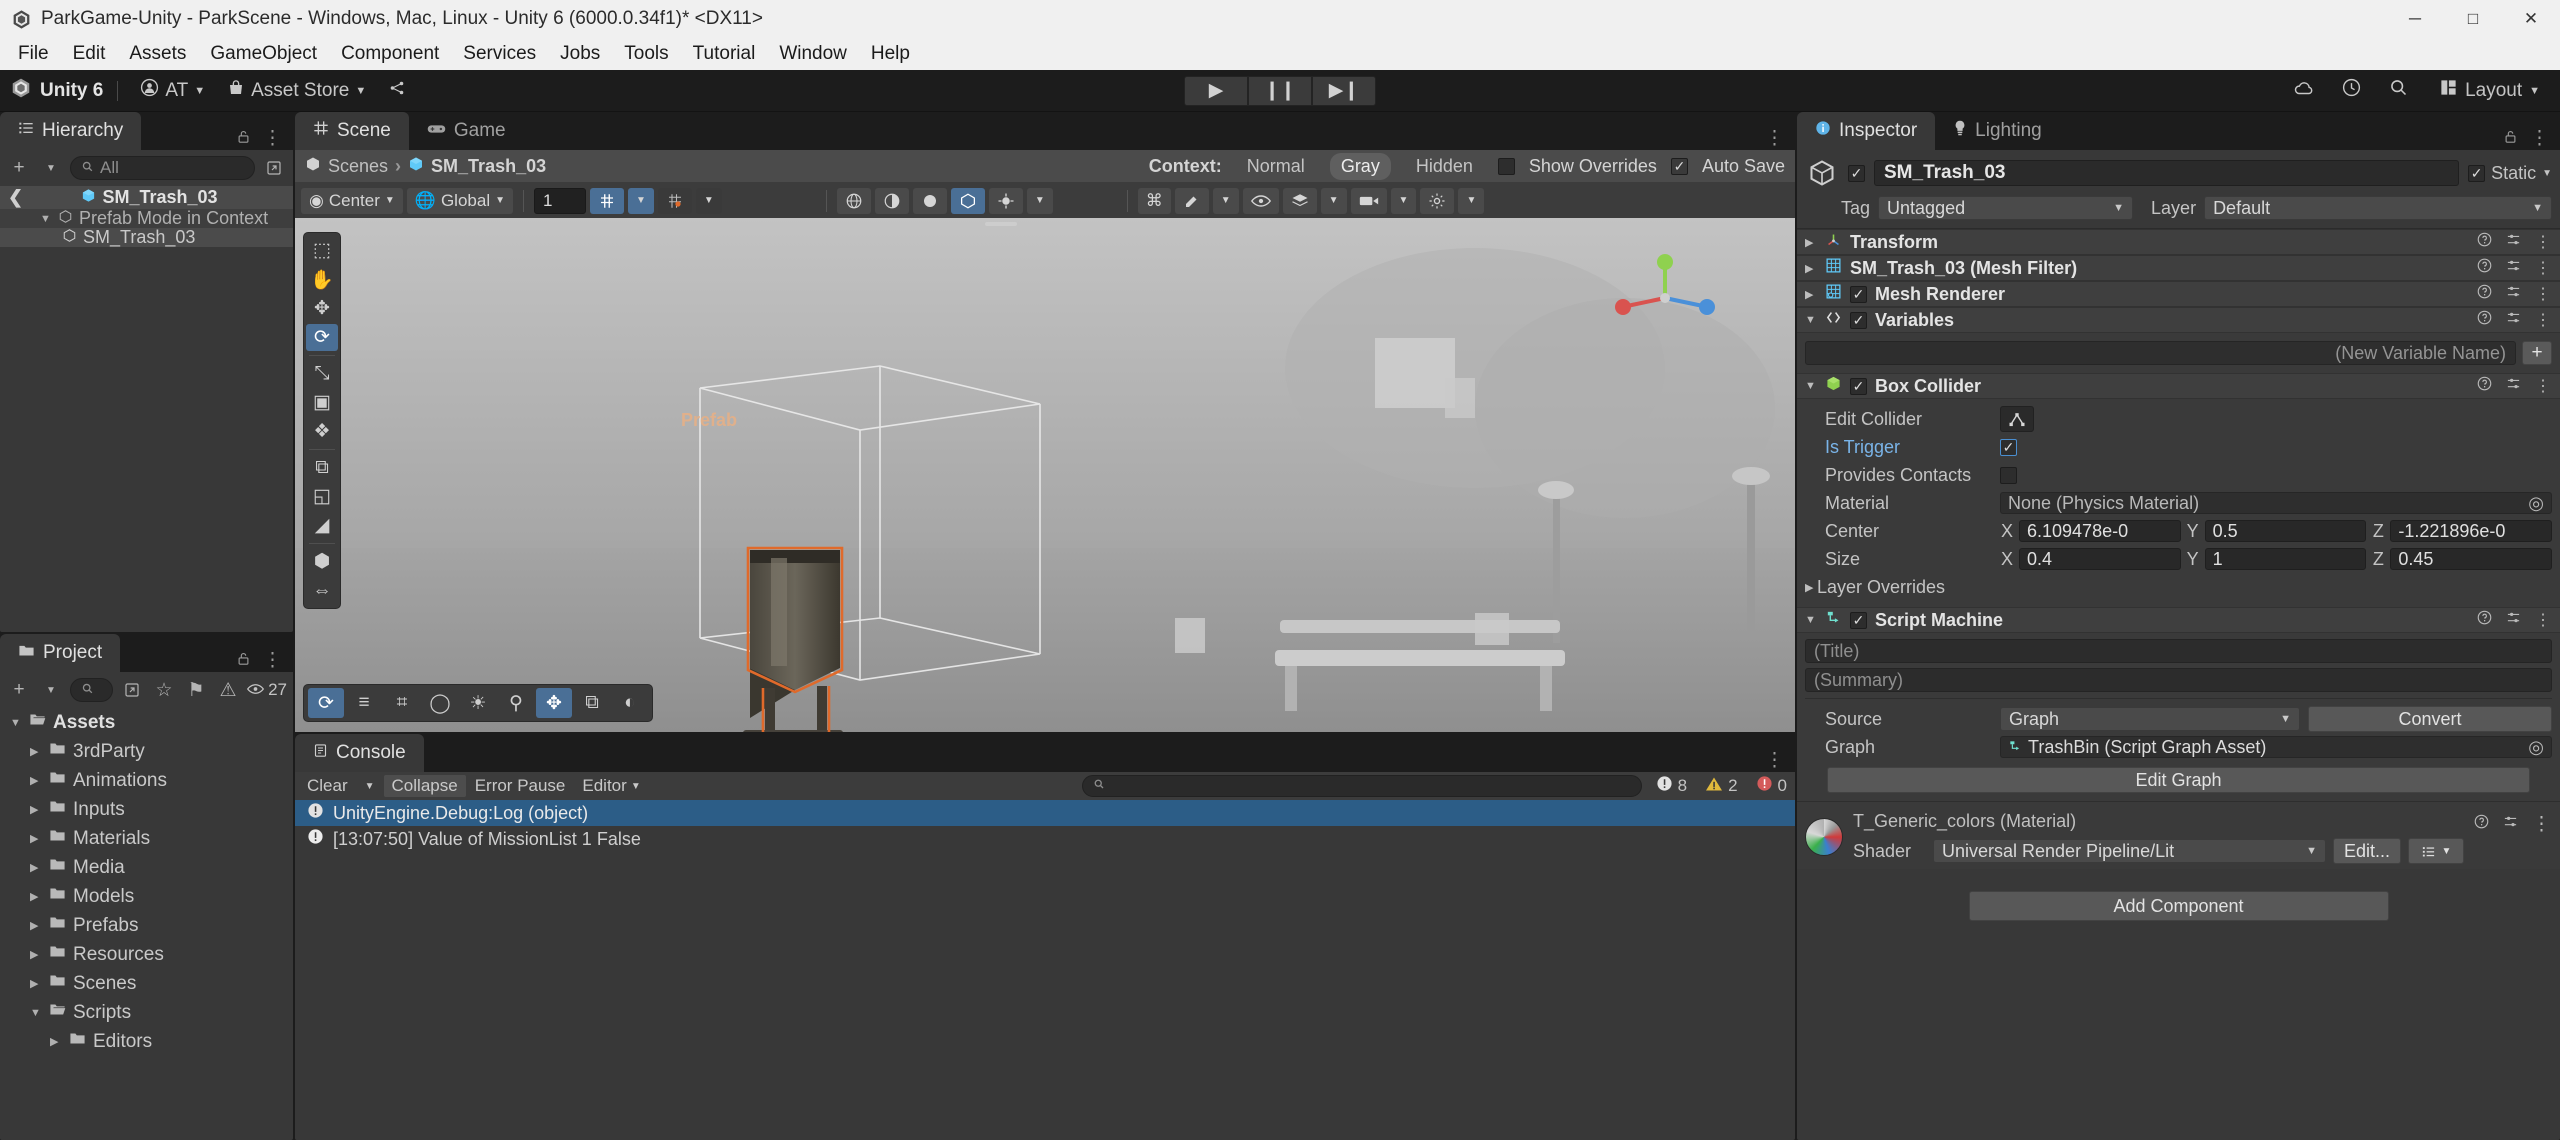 Image resolution: width=2560 pixels, height=1140 pixels. I want to click on hand-tool-icon: ✋, so click(322, 279).